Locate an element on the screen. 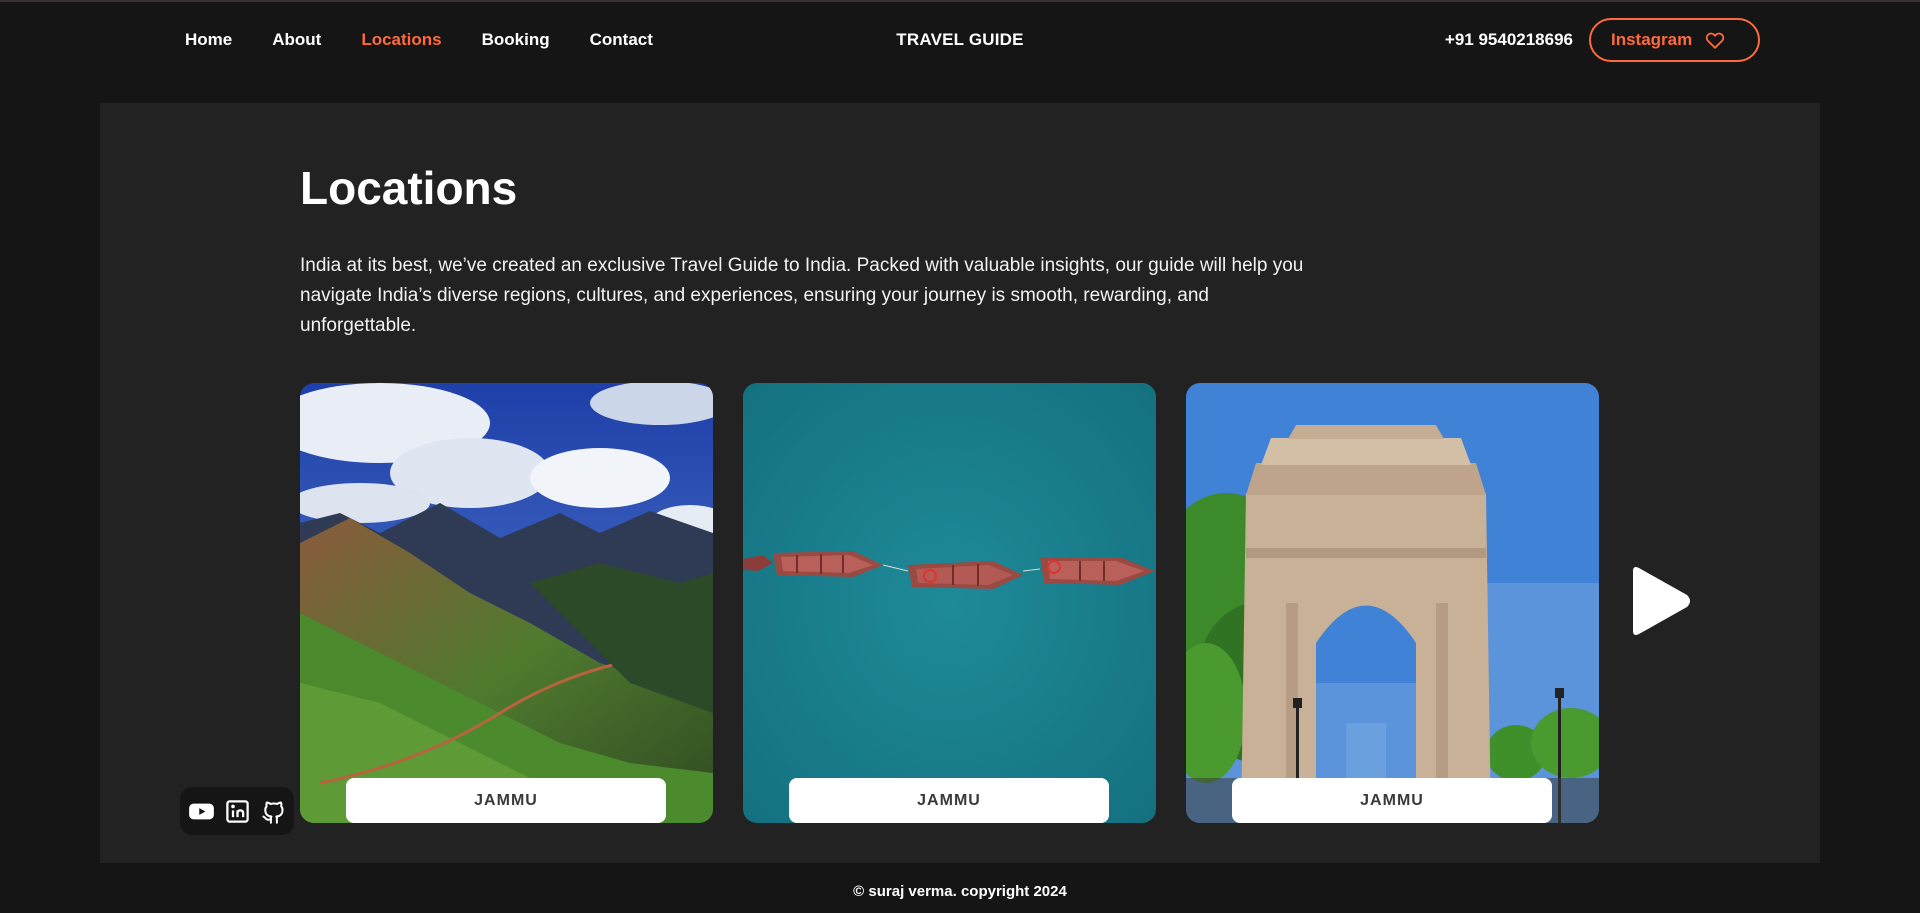 Image resolution: width=1920 pixels, height=913 pixels. nav-links: Home About Locations Booking Contact is located at coordinates (439, 40).